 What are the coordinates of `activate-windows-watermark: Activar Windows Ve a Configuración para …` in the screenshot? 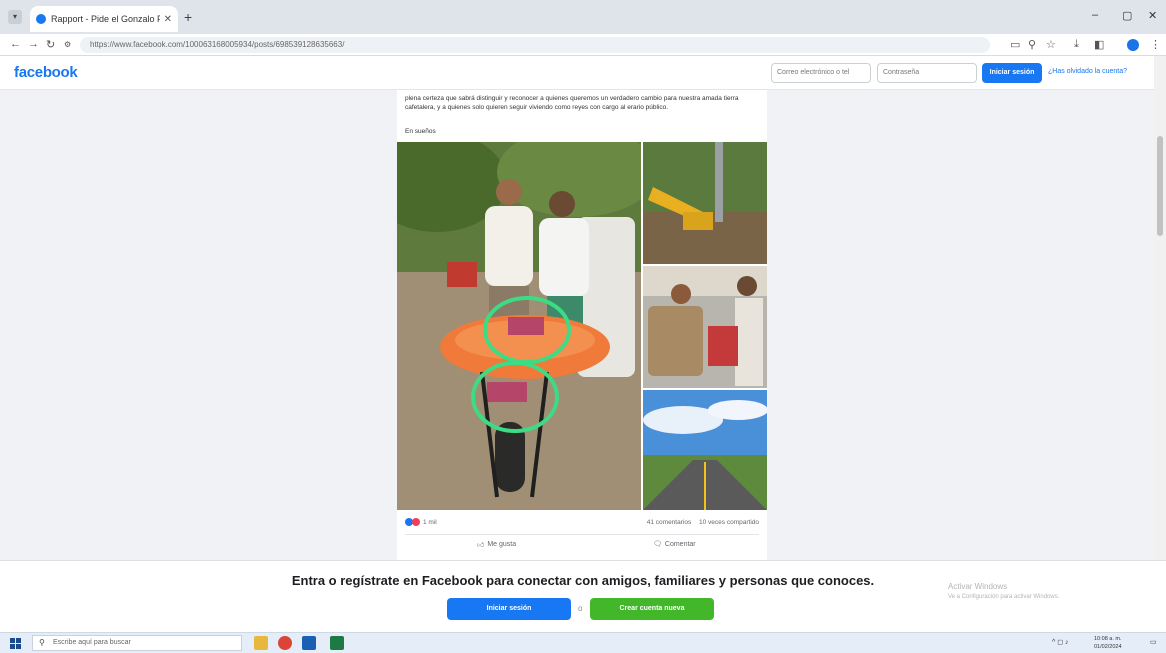 It's located at (1003, 592).